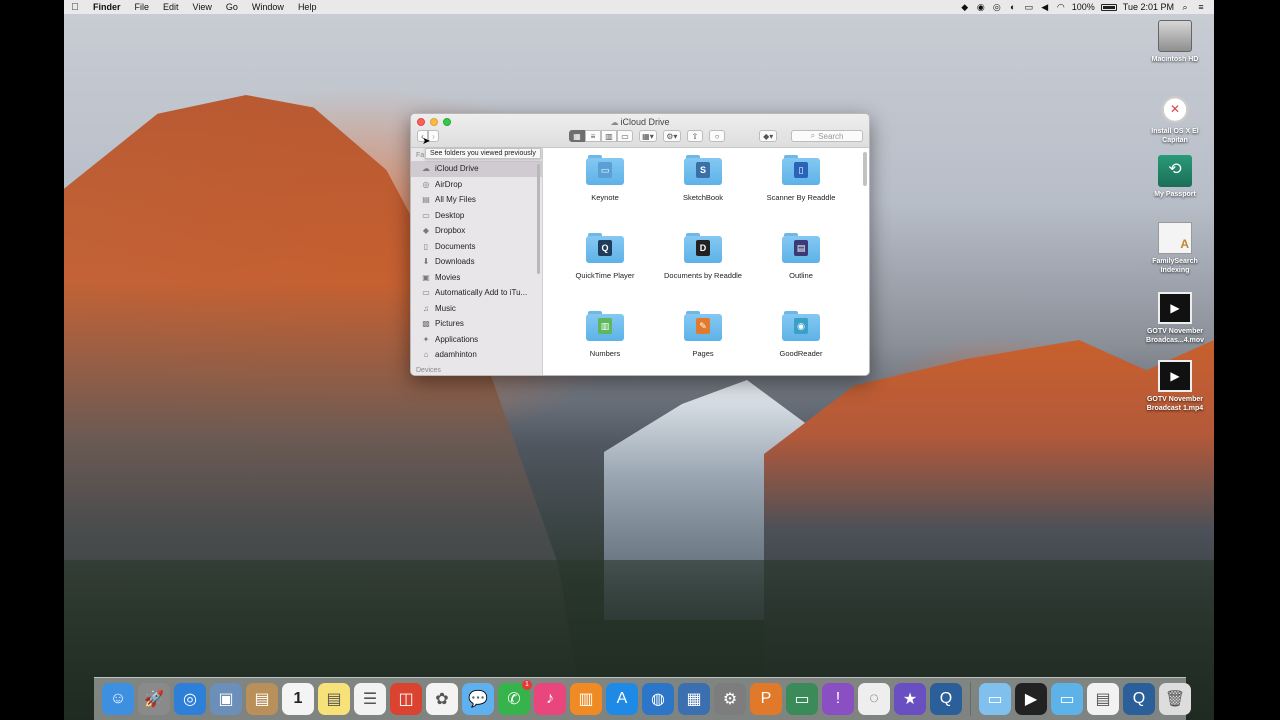  What do you see at coordinates (694, 699) in the screenshot?
I see `keynote-icon: ▦` at bounding box center [694, 699].